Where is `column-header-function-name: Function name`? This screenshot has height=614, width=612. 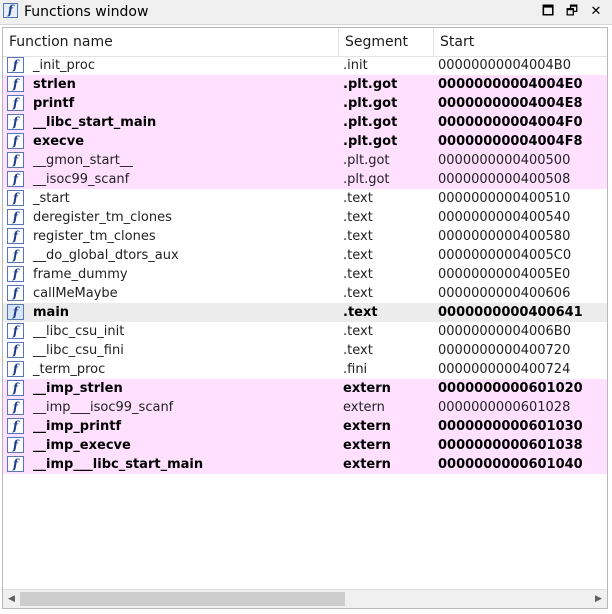
column-header-function-name: Function name is located at coordinates (171, 42).